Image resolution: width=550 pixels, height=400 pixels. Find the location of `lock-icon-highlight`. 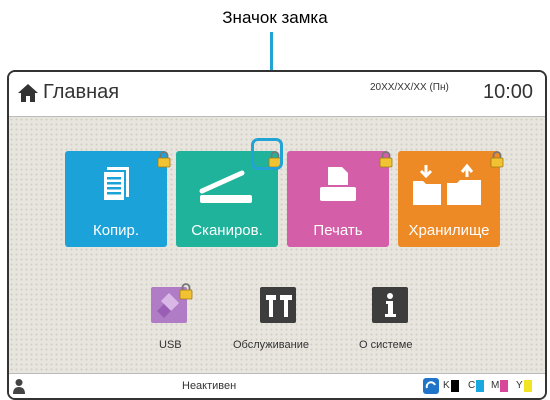

lock-icon-highlight is located at coordinates (267, 154).